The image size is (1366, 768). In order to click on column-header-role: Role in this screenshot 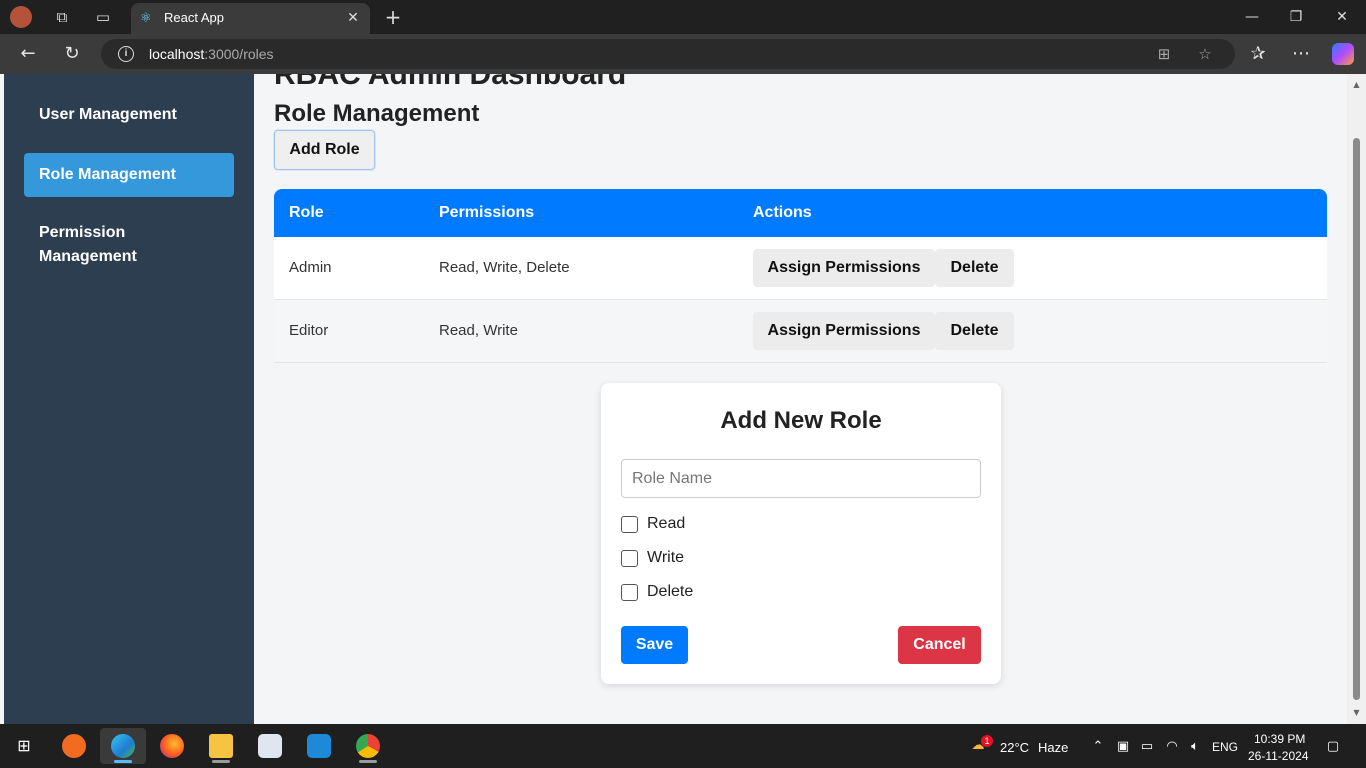, I will do `click(306, 212)`.